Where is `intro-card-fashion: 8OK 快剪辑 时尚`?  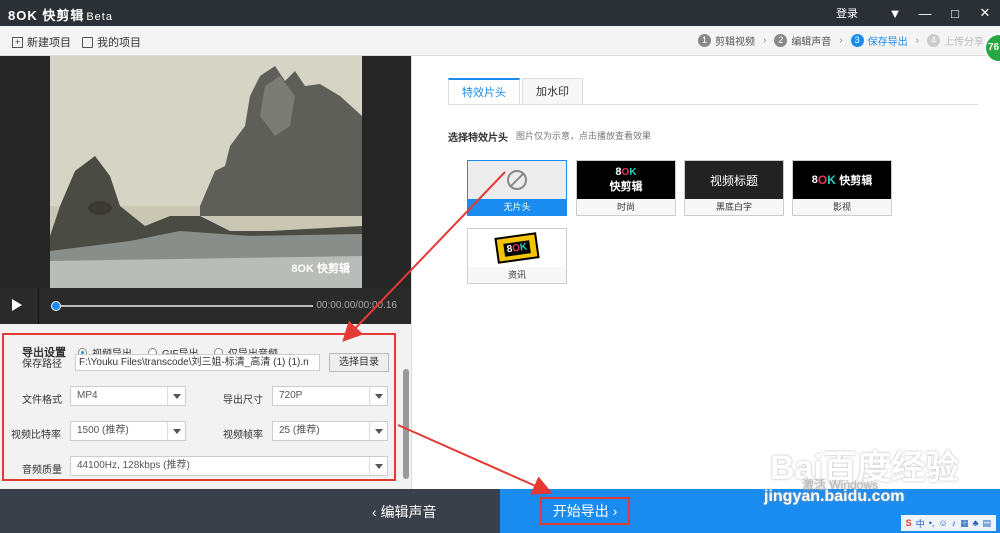
intro-card-fashion: 8OK 快剪辑 时尚 is located at coordinates (626, 188).